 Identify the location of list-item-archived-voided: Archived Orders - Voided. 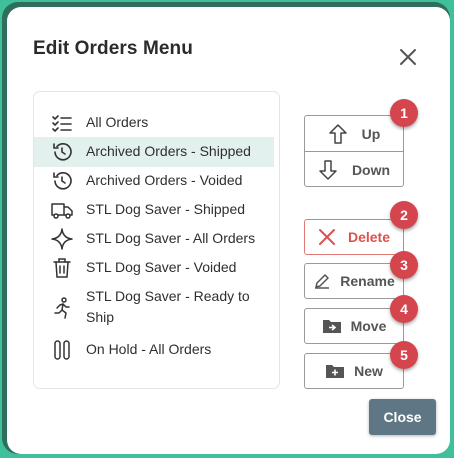
(154, 181).